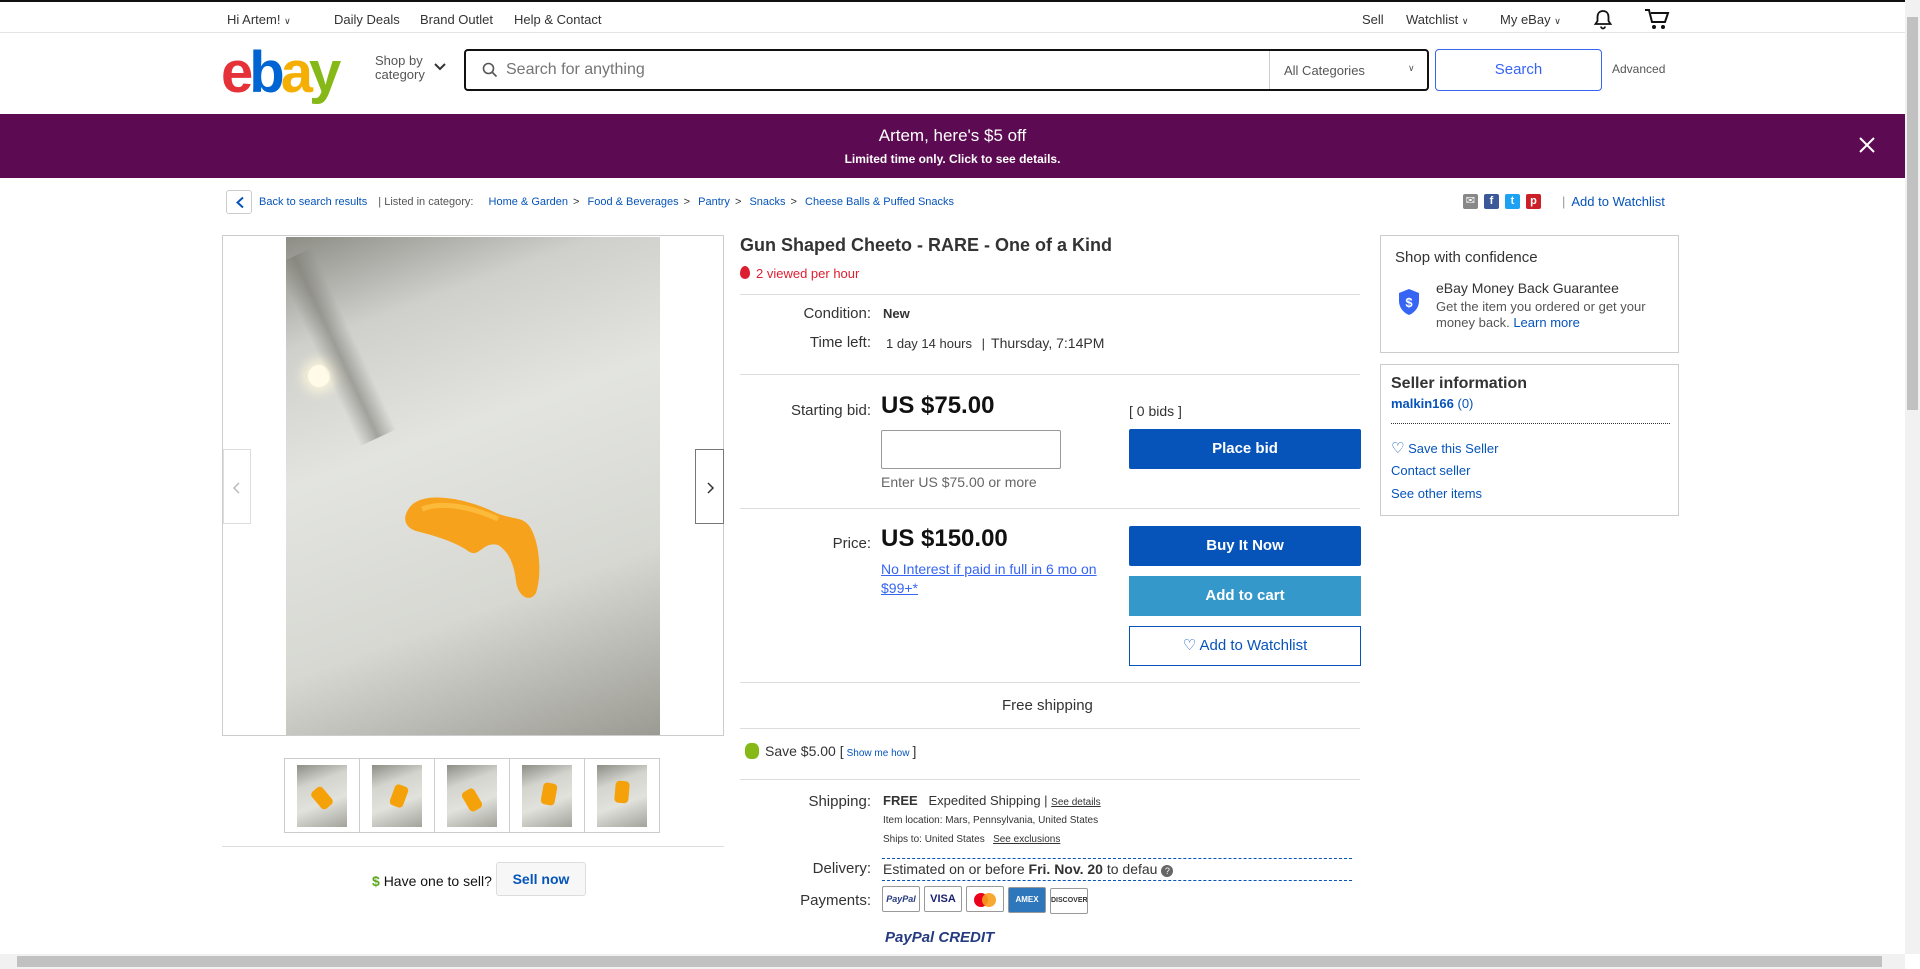 This screenshot has height=969, width=1920. Describe the element at coordinates (1444, 448) in the screenshot. I see `save-seller-link: ♡ Save this Seller` at that location.